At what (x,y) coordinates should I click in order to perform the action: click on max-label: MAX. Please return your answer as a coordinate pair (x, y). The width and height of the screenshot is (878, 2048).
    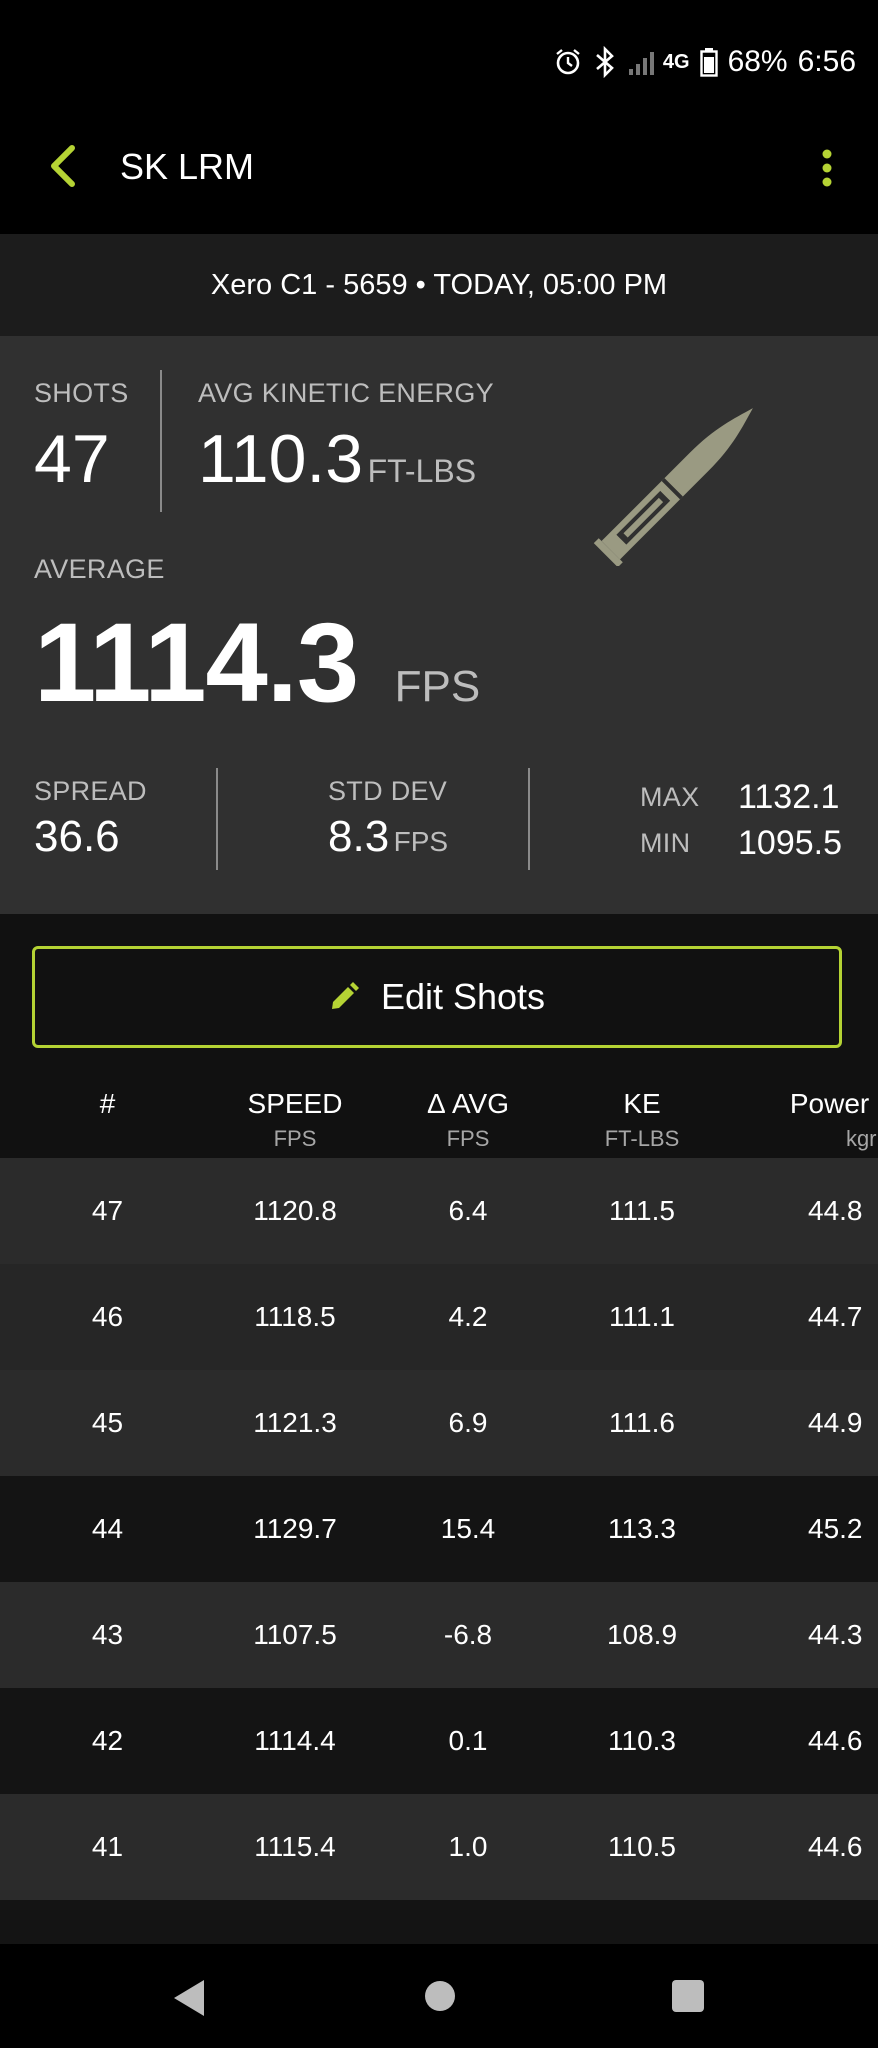
    Looking at the image, I should click on (670, 797).